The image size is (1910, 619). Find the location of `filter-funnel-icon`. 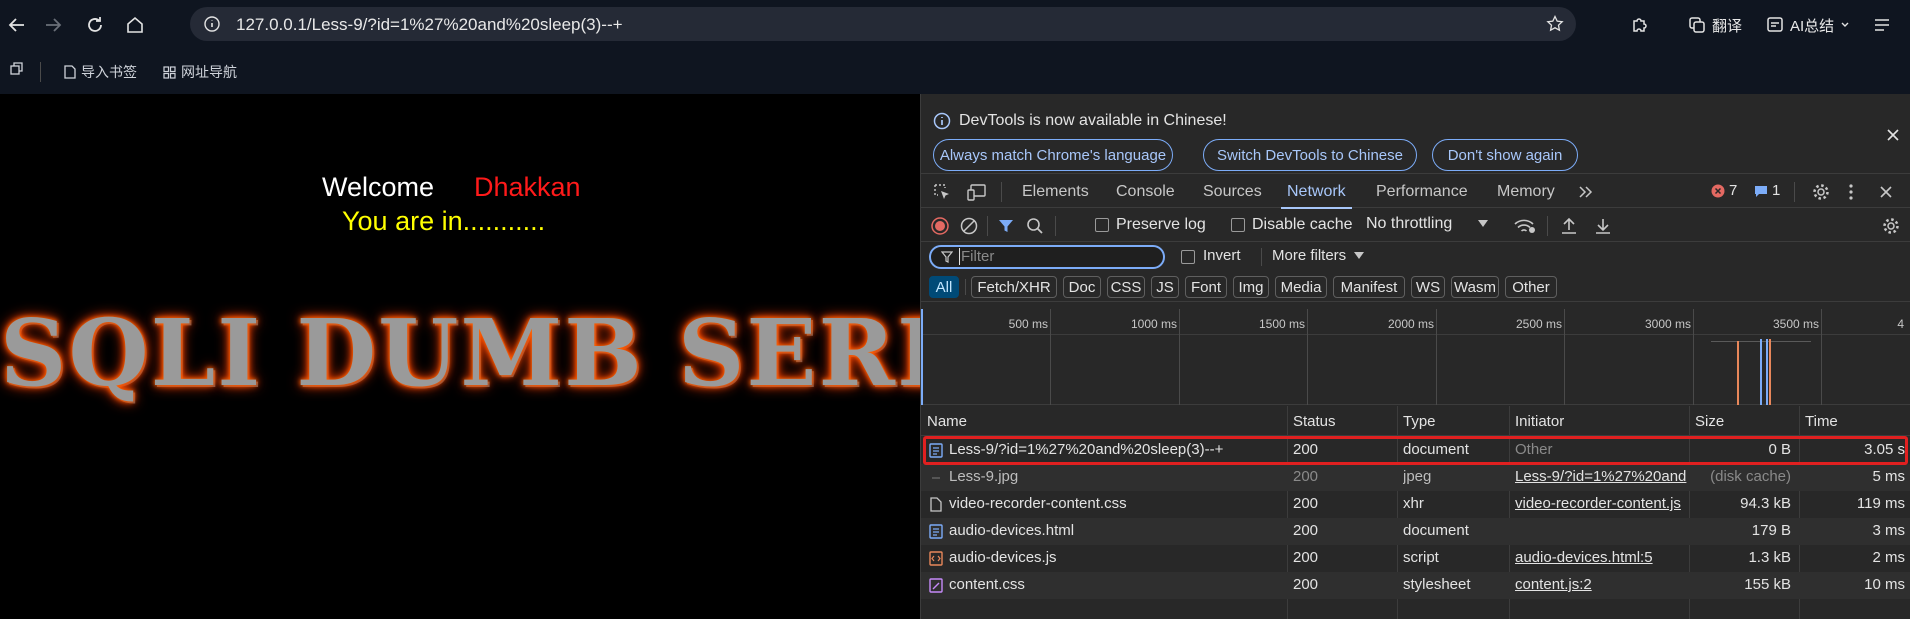

filter-funnel-icon is located at coordinates (1006, 226).